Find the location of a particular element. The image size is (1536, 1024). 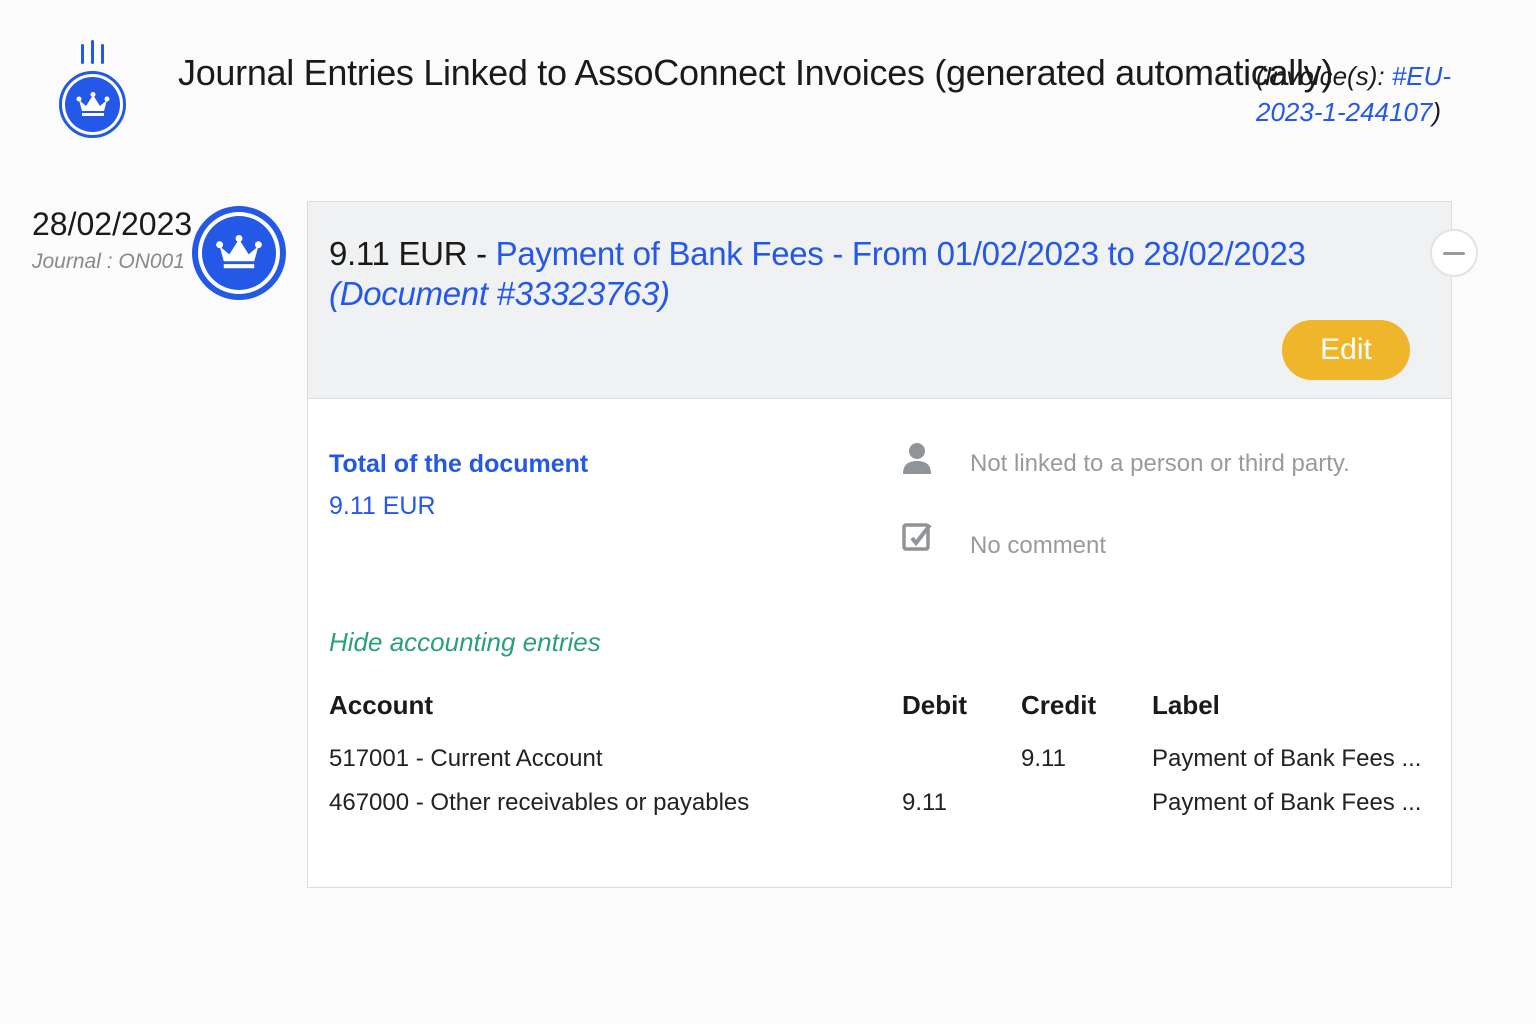

entry-amount: 9.11 EUR is located at coordinates (398, 253).